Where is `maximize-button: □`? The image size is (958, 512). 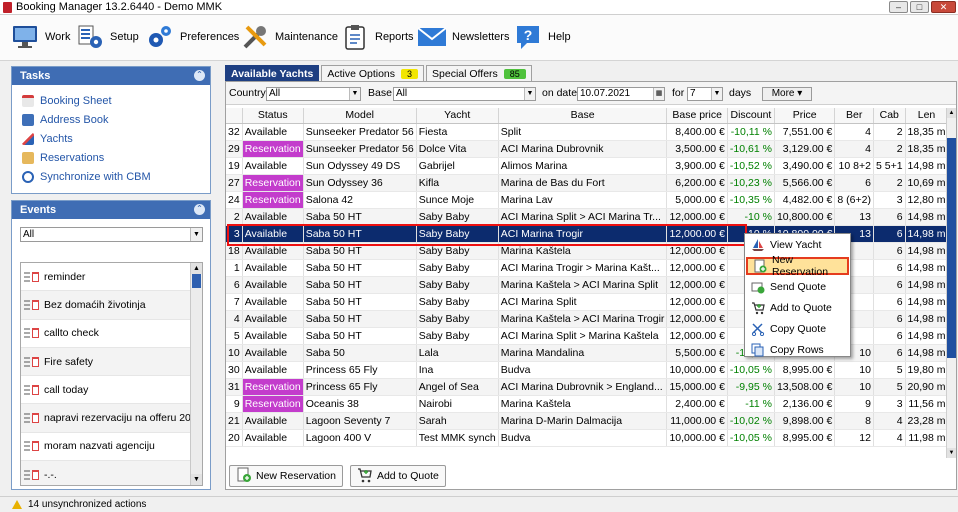
maximize-button: □ is located at coordinates (919, 7).